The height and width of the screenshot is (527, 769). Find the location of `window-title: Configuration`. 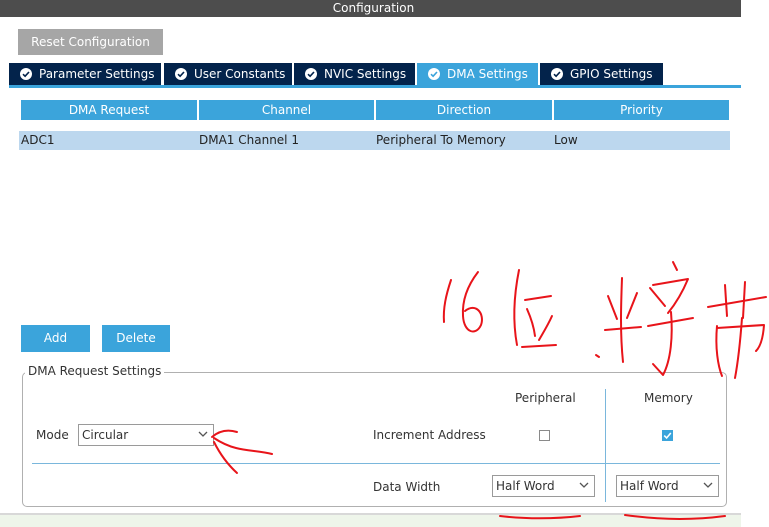

window-title: Configuration is located at coordinates (373, 8).